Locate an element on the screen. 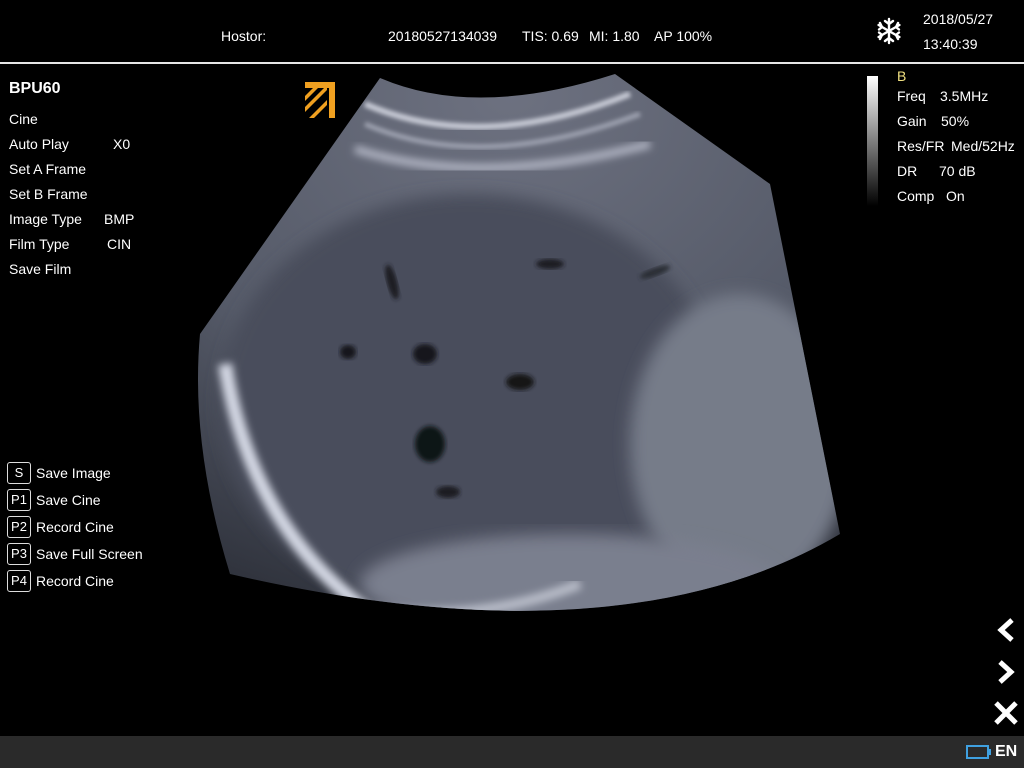 Image resolution: width=1024 pixels, height=768 pixels. close-icon is located at coordinates (1006, 713).